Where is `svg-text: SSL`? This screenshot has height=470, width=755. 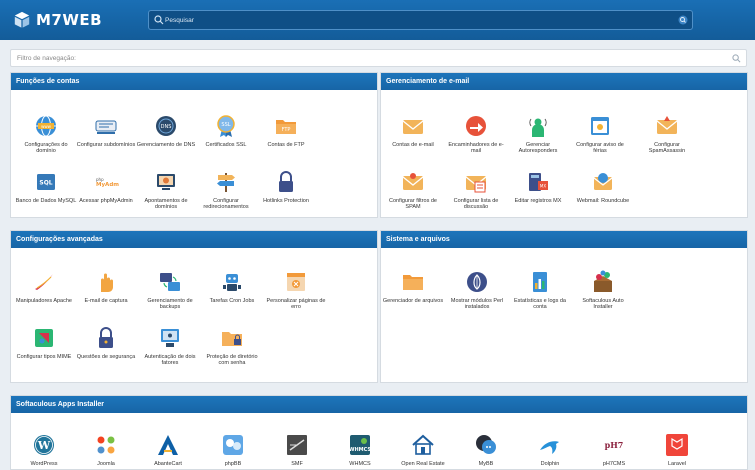 svg-text: SSL is located at coordinates (225, 125).